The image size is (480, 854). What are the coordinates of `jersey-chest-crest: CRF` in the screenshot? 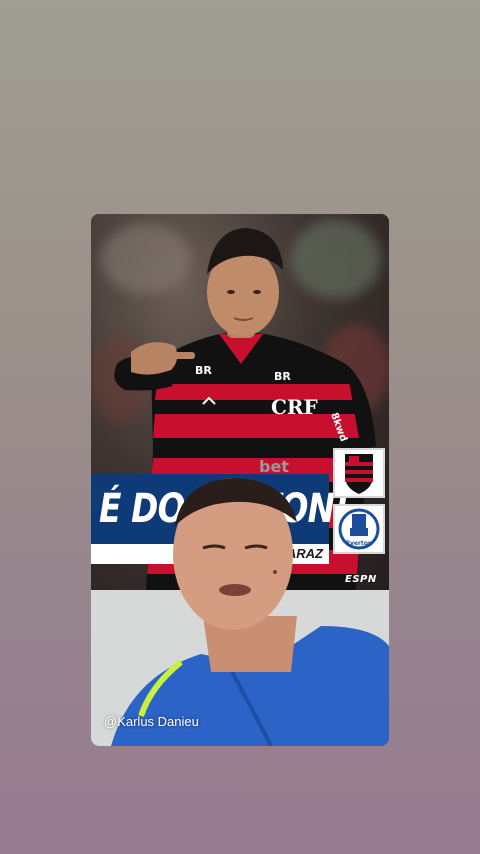 It's located at (294, 407).